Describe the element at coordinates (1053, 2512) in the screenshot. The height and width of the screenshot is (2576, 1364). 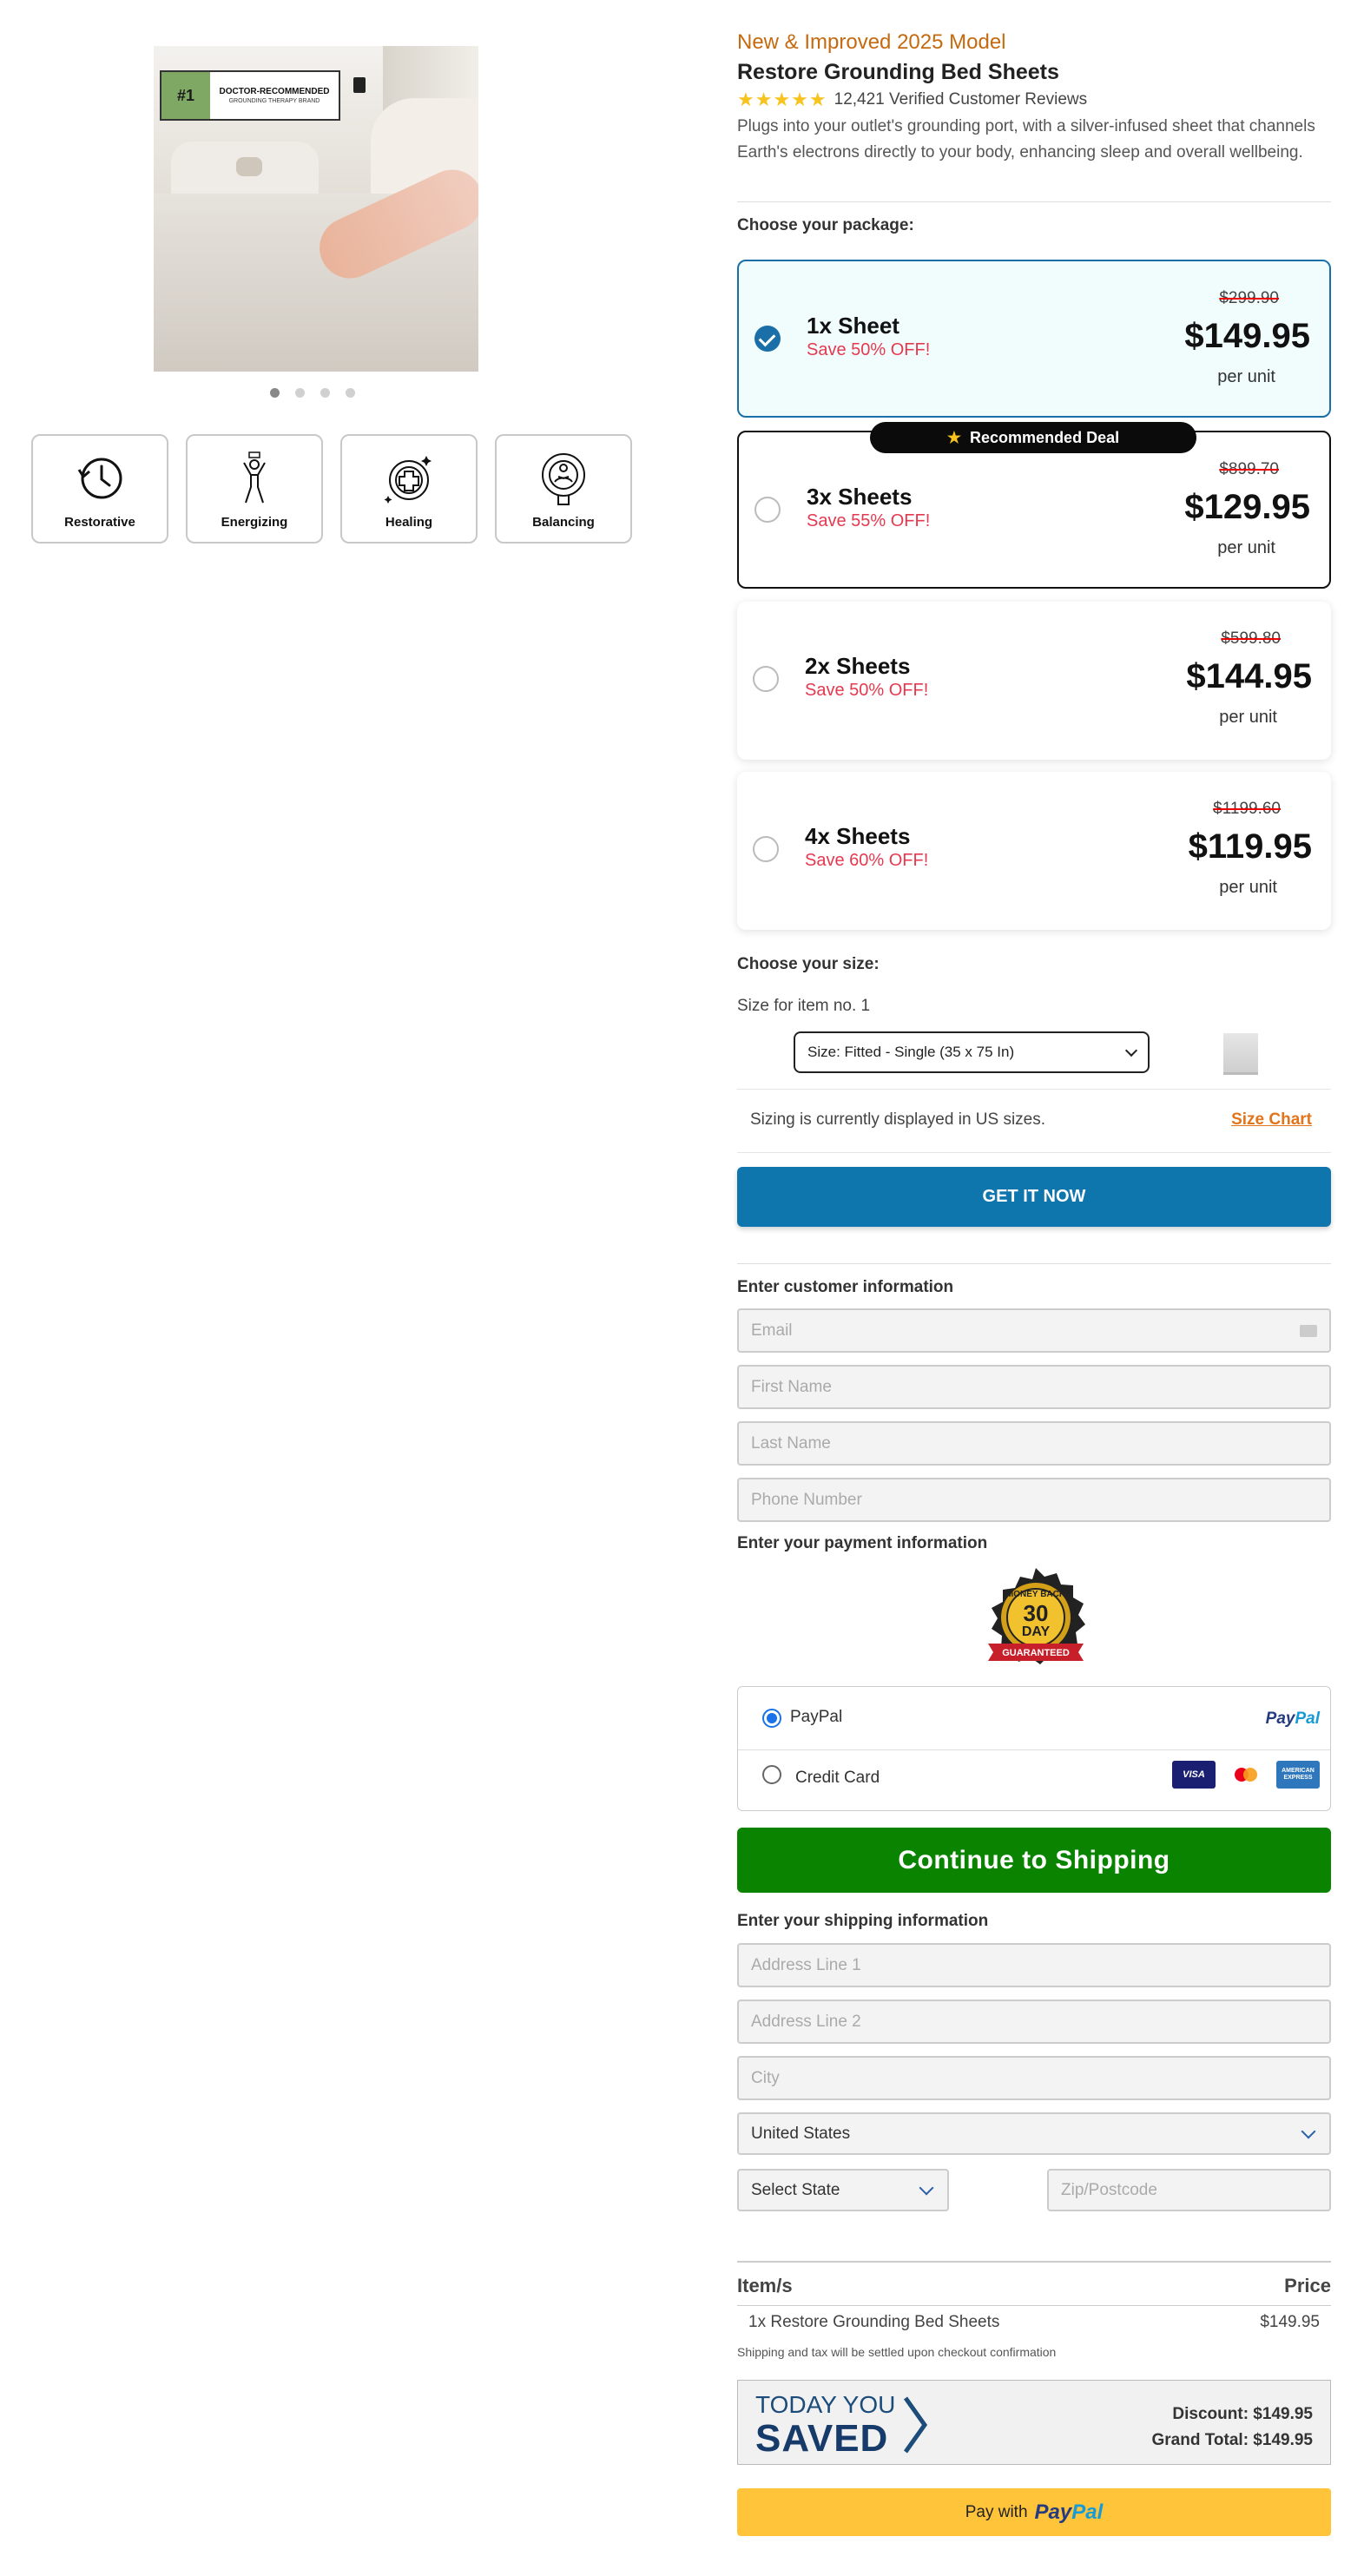
I see `paypal-pay: Pay` at that location.